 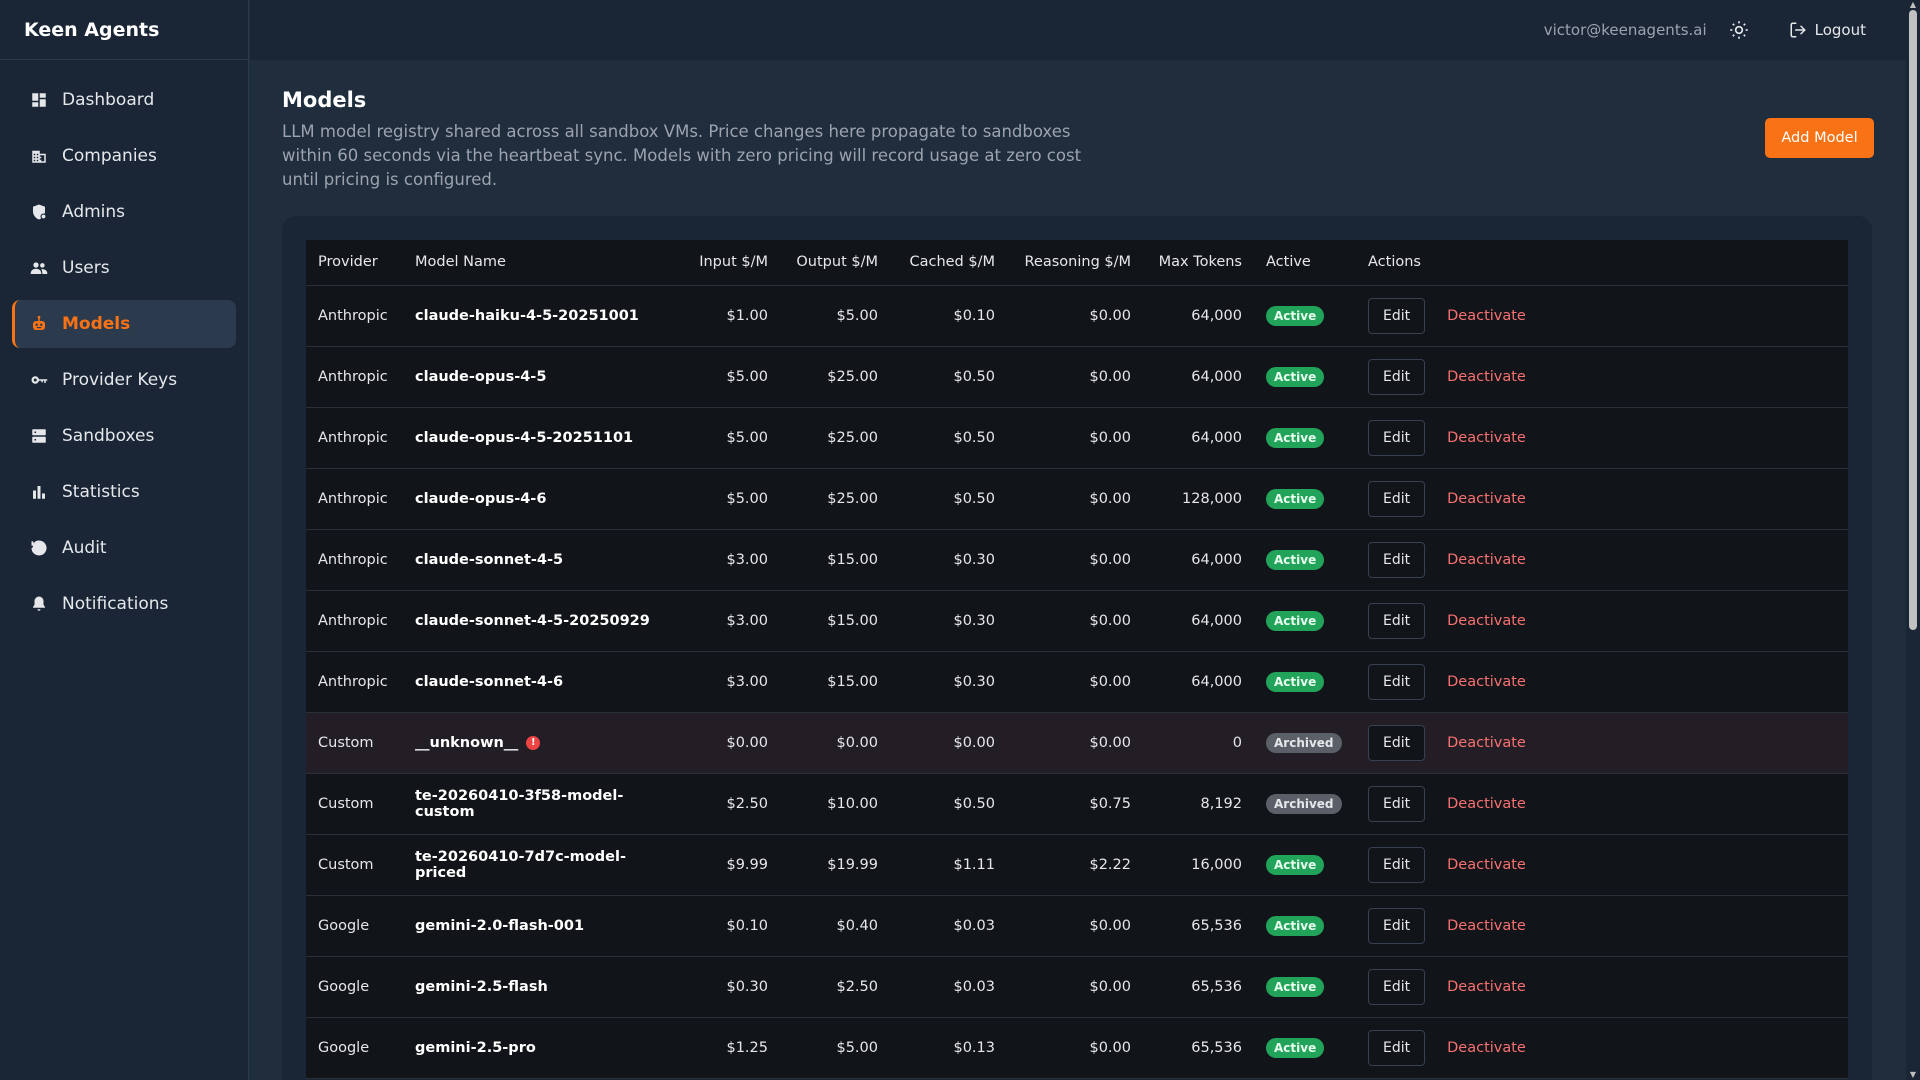 What do you see at coordinates (541, 621) in the screenshot?
I see `model-name-cell: claude-sonnet-4-5-20250929` at bounding box center [541, 621].